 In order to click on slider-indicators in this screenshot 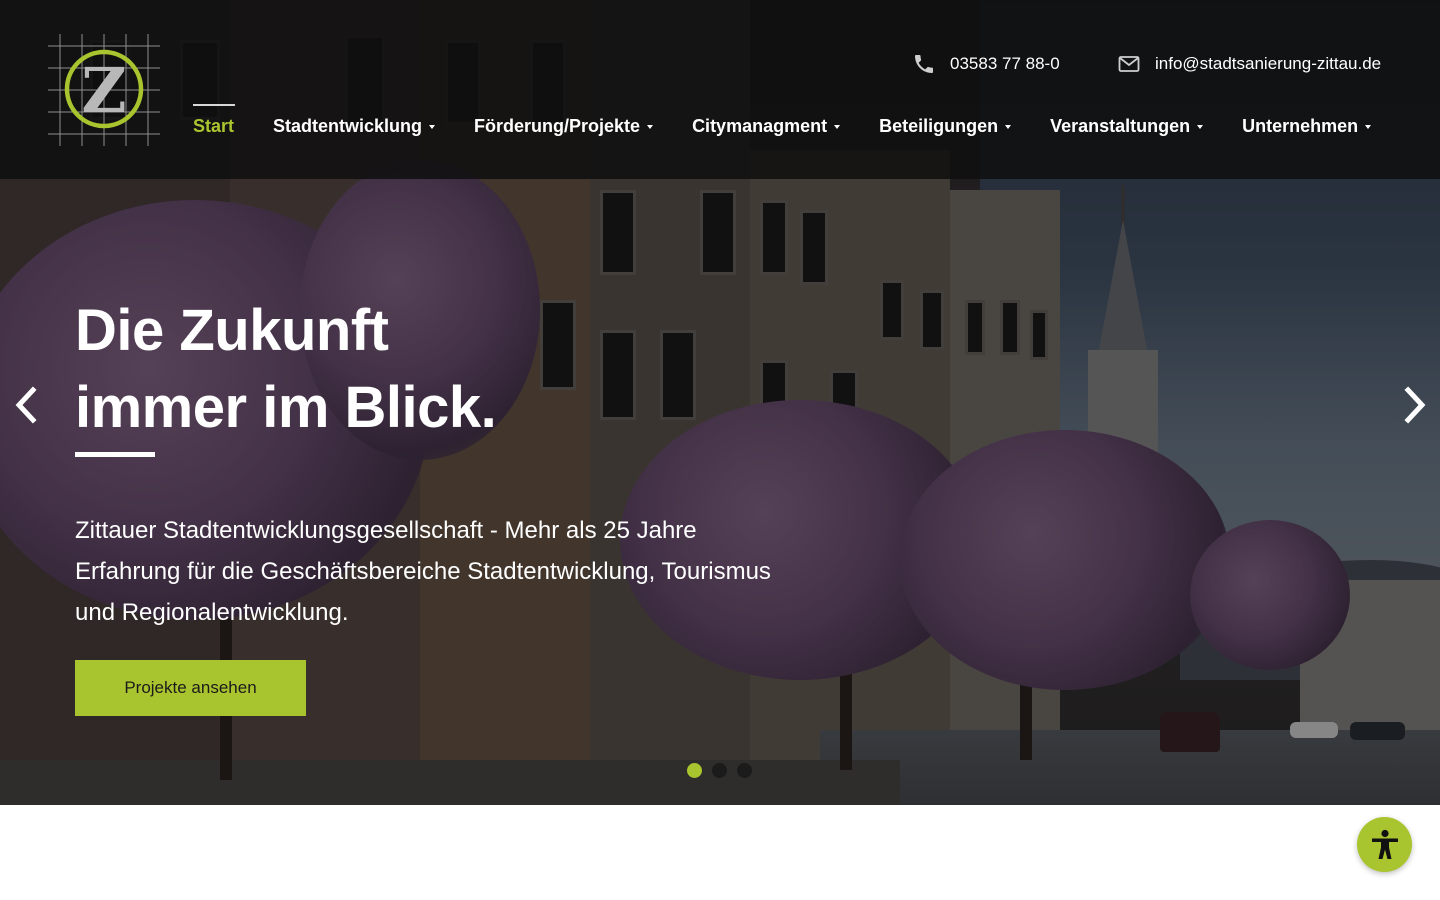, I will do `click(724, 770)`.